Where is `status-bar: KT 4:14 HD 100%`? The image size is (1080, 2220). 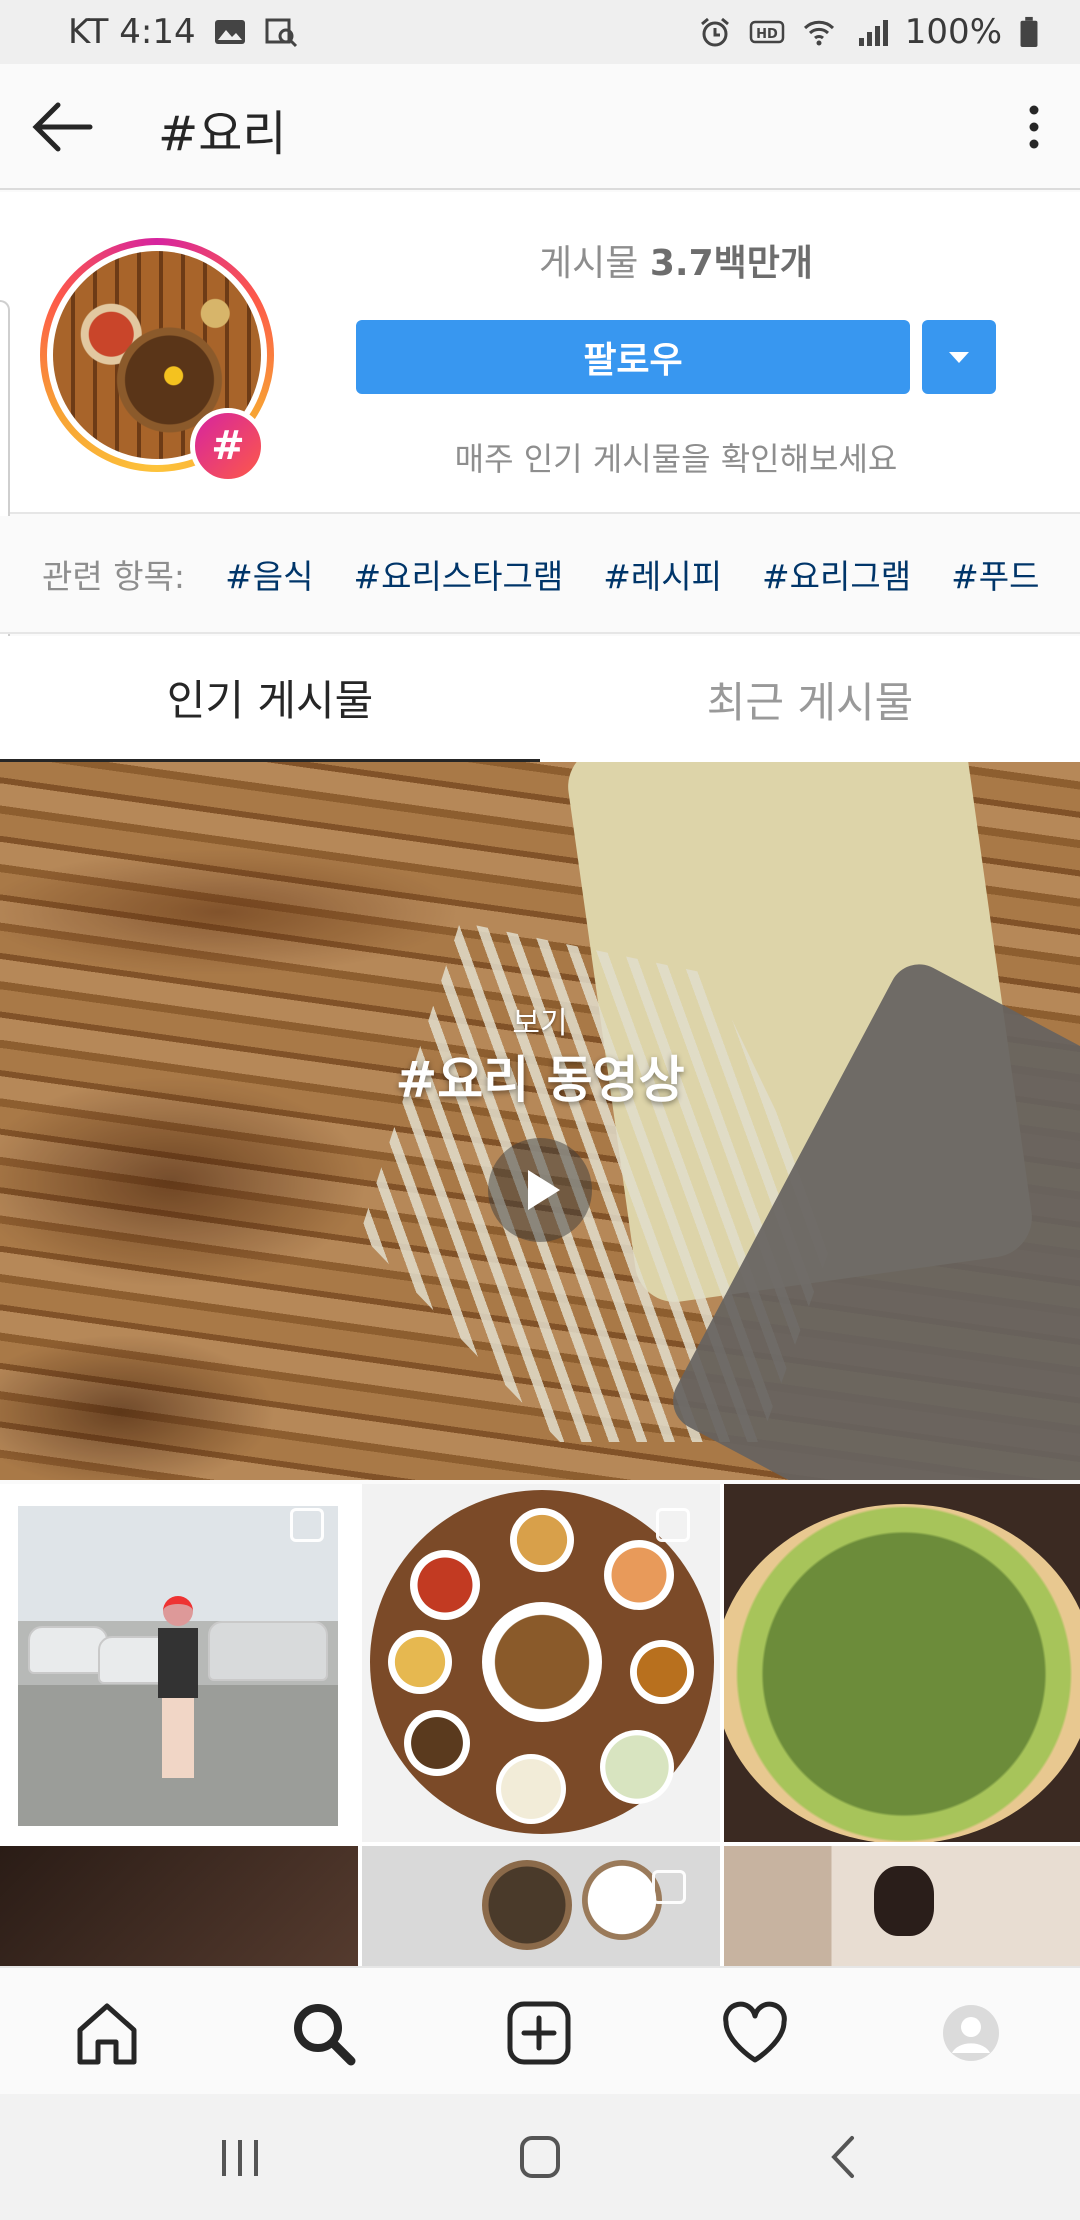
status-bar: KT 4:14 HD 100% is located at coordinates (540, 32).